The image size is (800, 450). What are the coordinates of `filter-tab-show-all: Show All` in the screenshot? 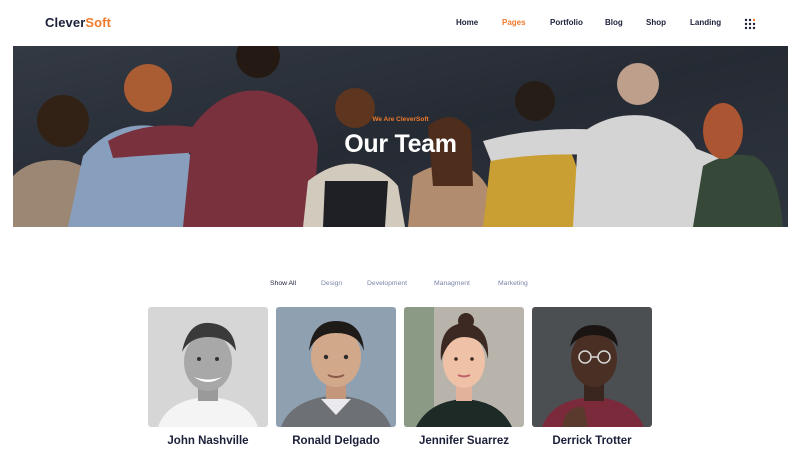 It's located at (283, 283).